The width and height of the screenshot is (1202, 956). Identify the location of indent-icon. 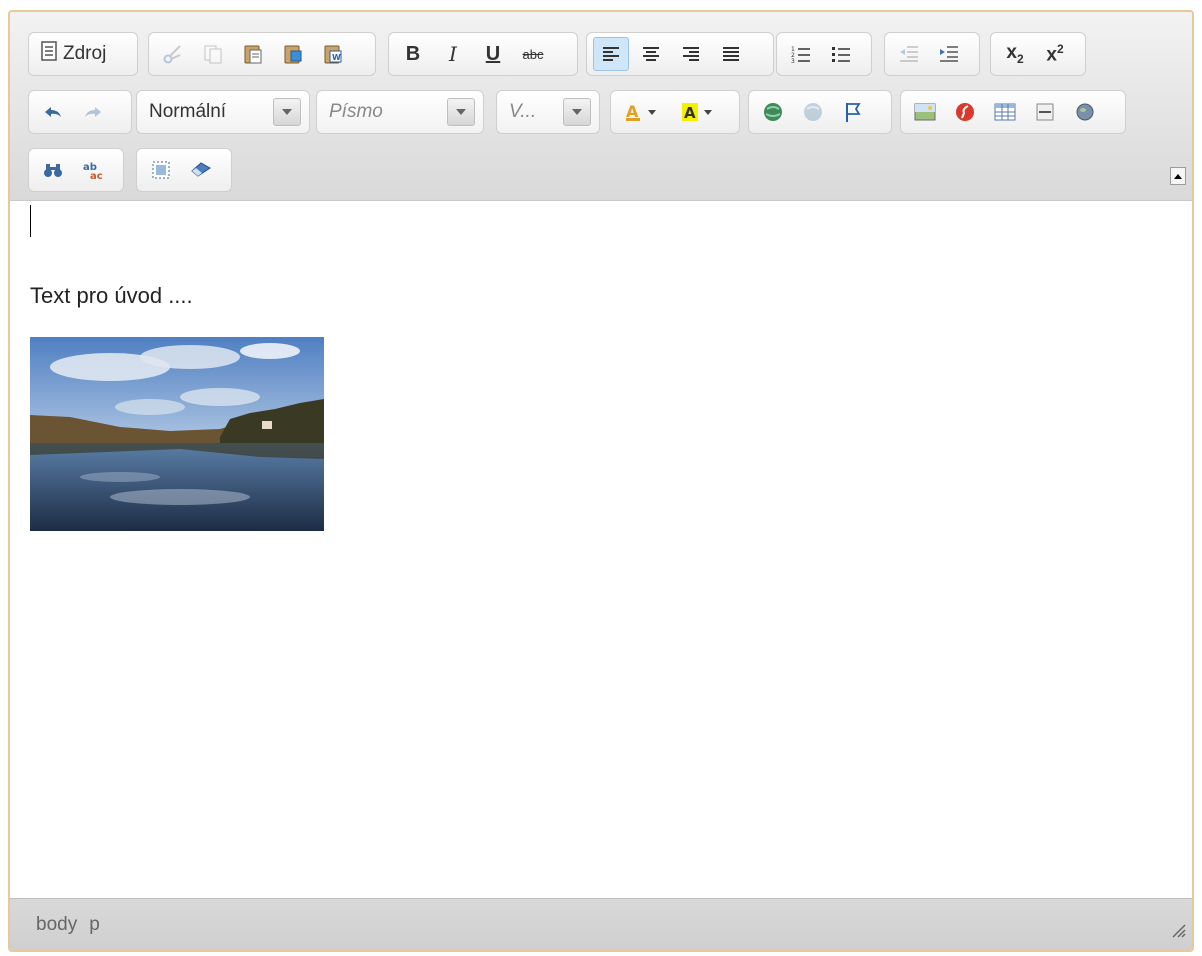
(949, 54).